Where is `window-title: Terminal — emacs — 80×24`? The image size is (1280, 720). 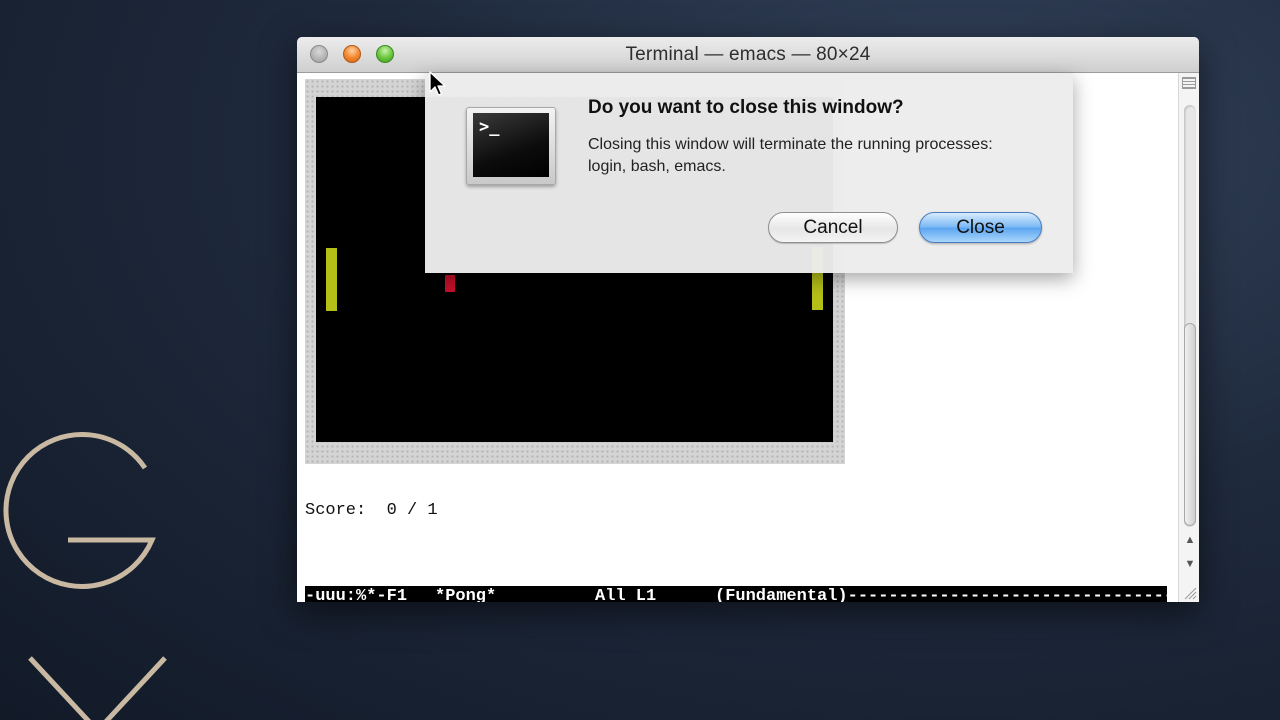
window-title: Terminal — emacs — 80×24 is located at coordinates (748, 54).